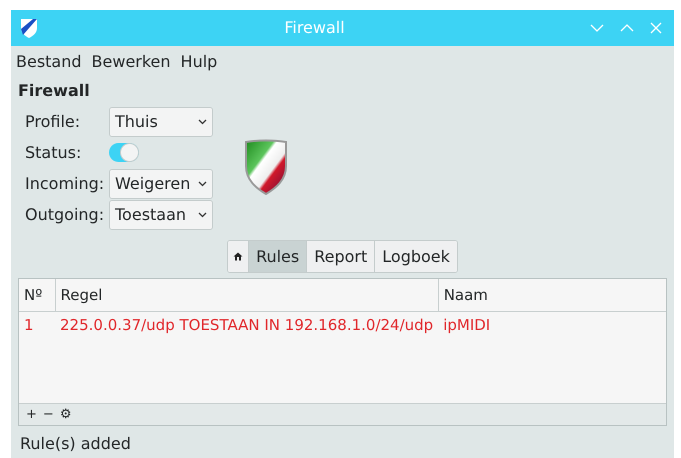  What do you see at coordinates (65, 414) in the screenshot?
I see `toolbar-button: ⚙` at bounding box center [65, 414].